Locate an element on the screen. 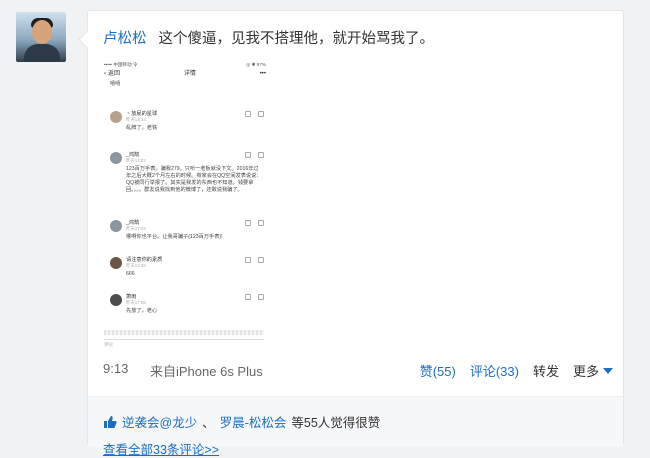 The image size is (650, 458). author-avatar is located at coordinates (41, 37).